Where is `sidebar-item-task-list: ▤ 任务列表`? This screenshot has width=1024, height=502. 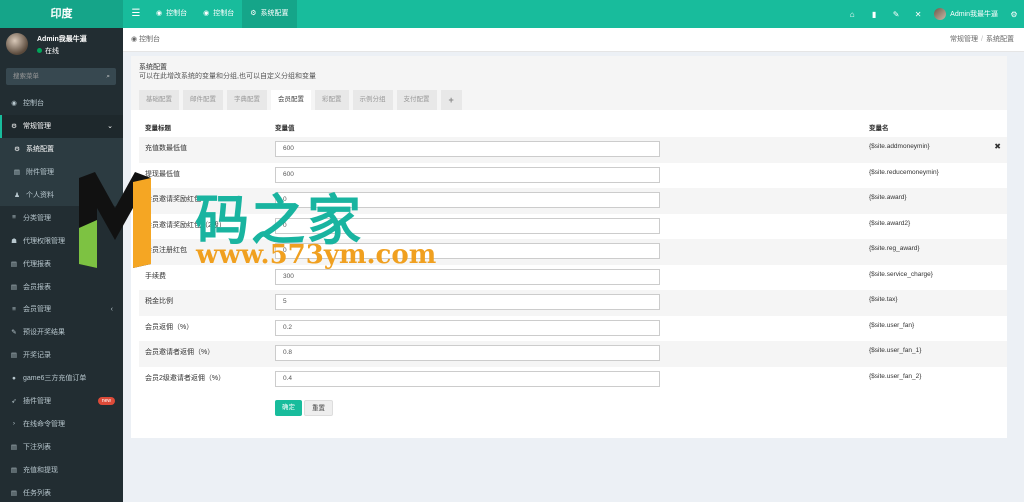
sidebar-item-task-list: ▤ 任务列表 is located at coordinates (61, 491).